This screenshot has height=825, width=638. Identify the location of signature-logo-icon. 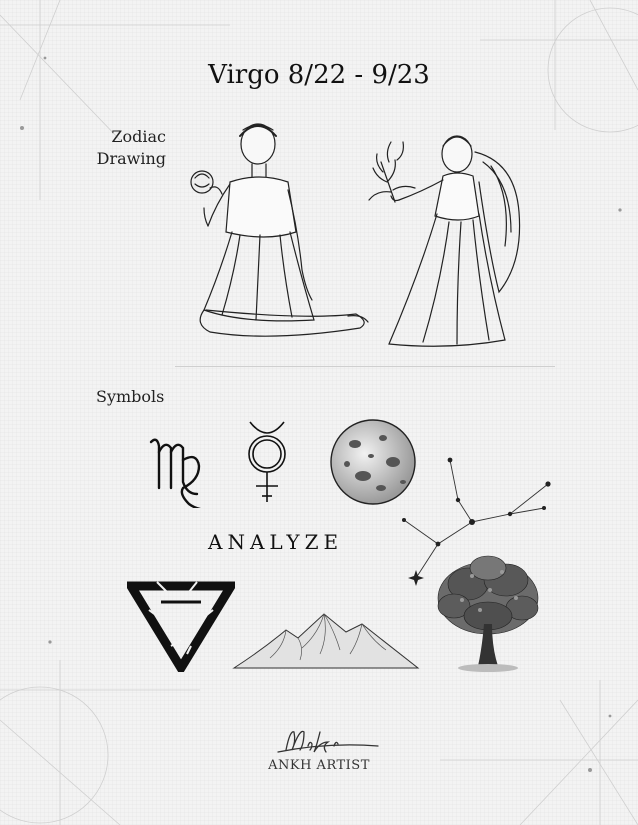
(328, 741).